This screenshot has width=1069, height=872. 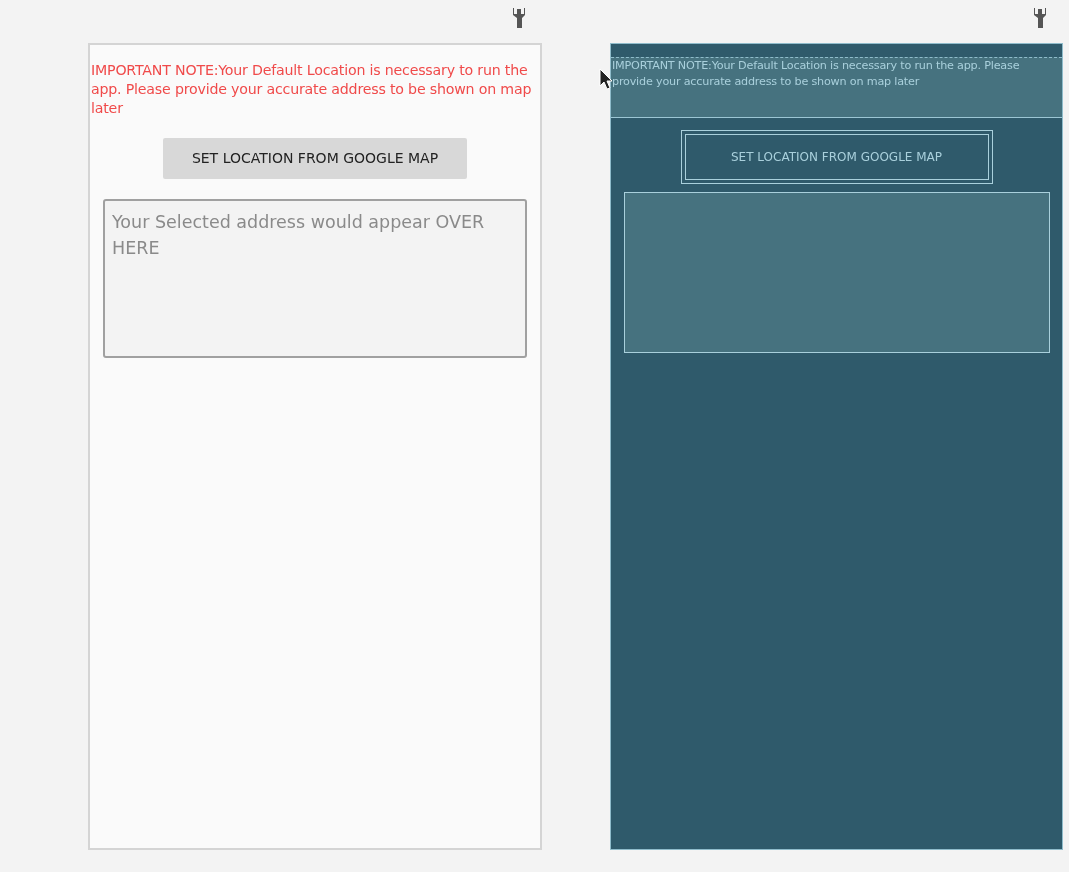 What do you see at coordinates (315, 158) in the screenshot?
I see `set-location-button: SET LOCATION FROM GOOGLE MAP` at bounding box center [315, 158].